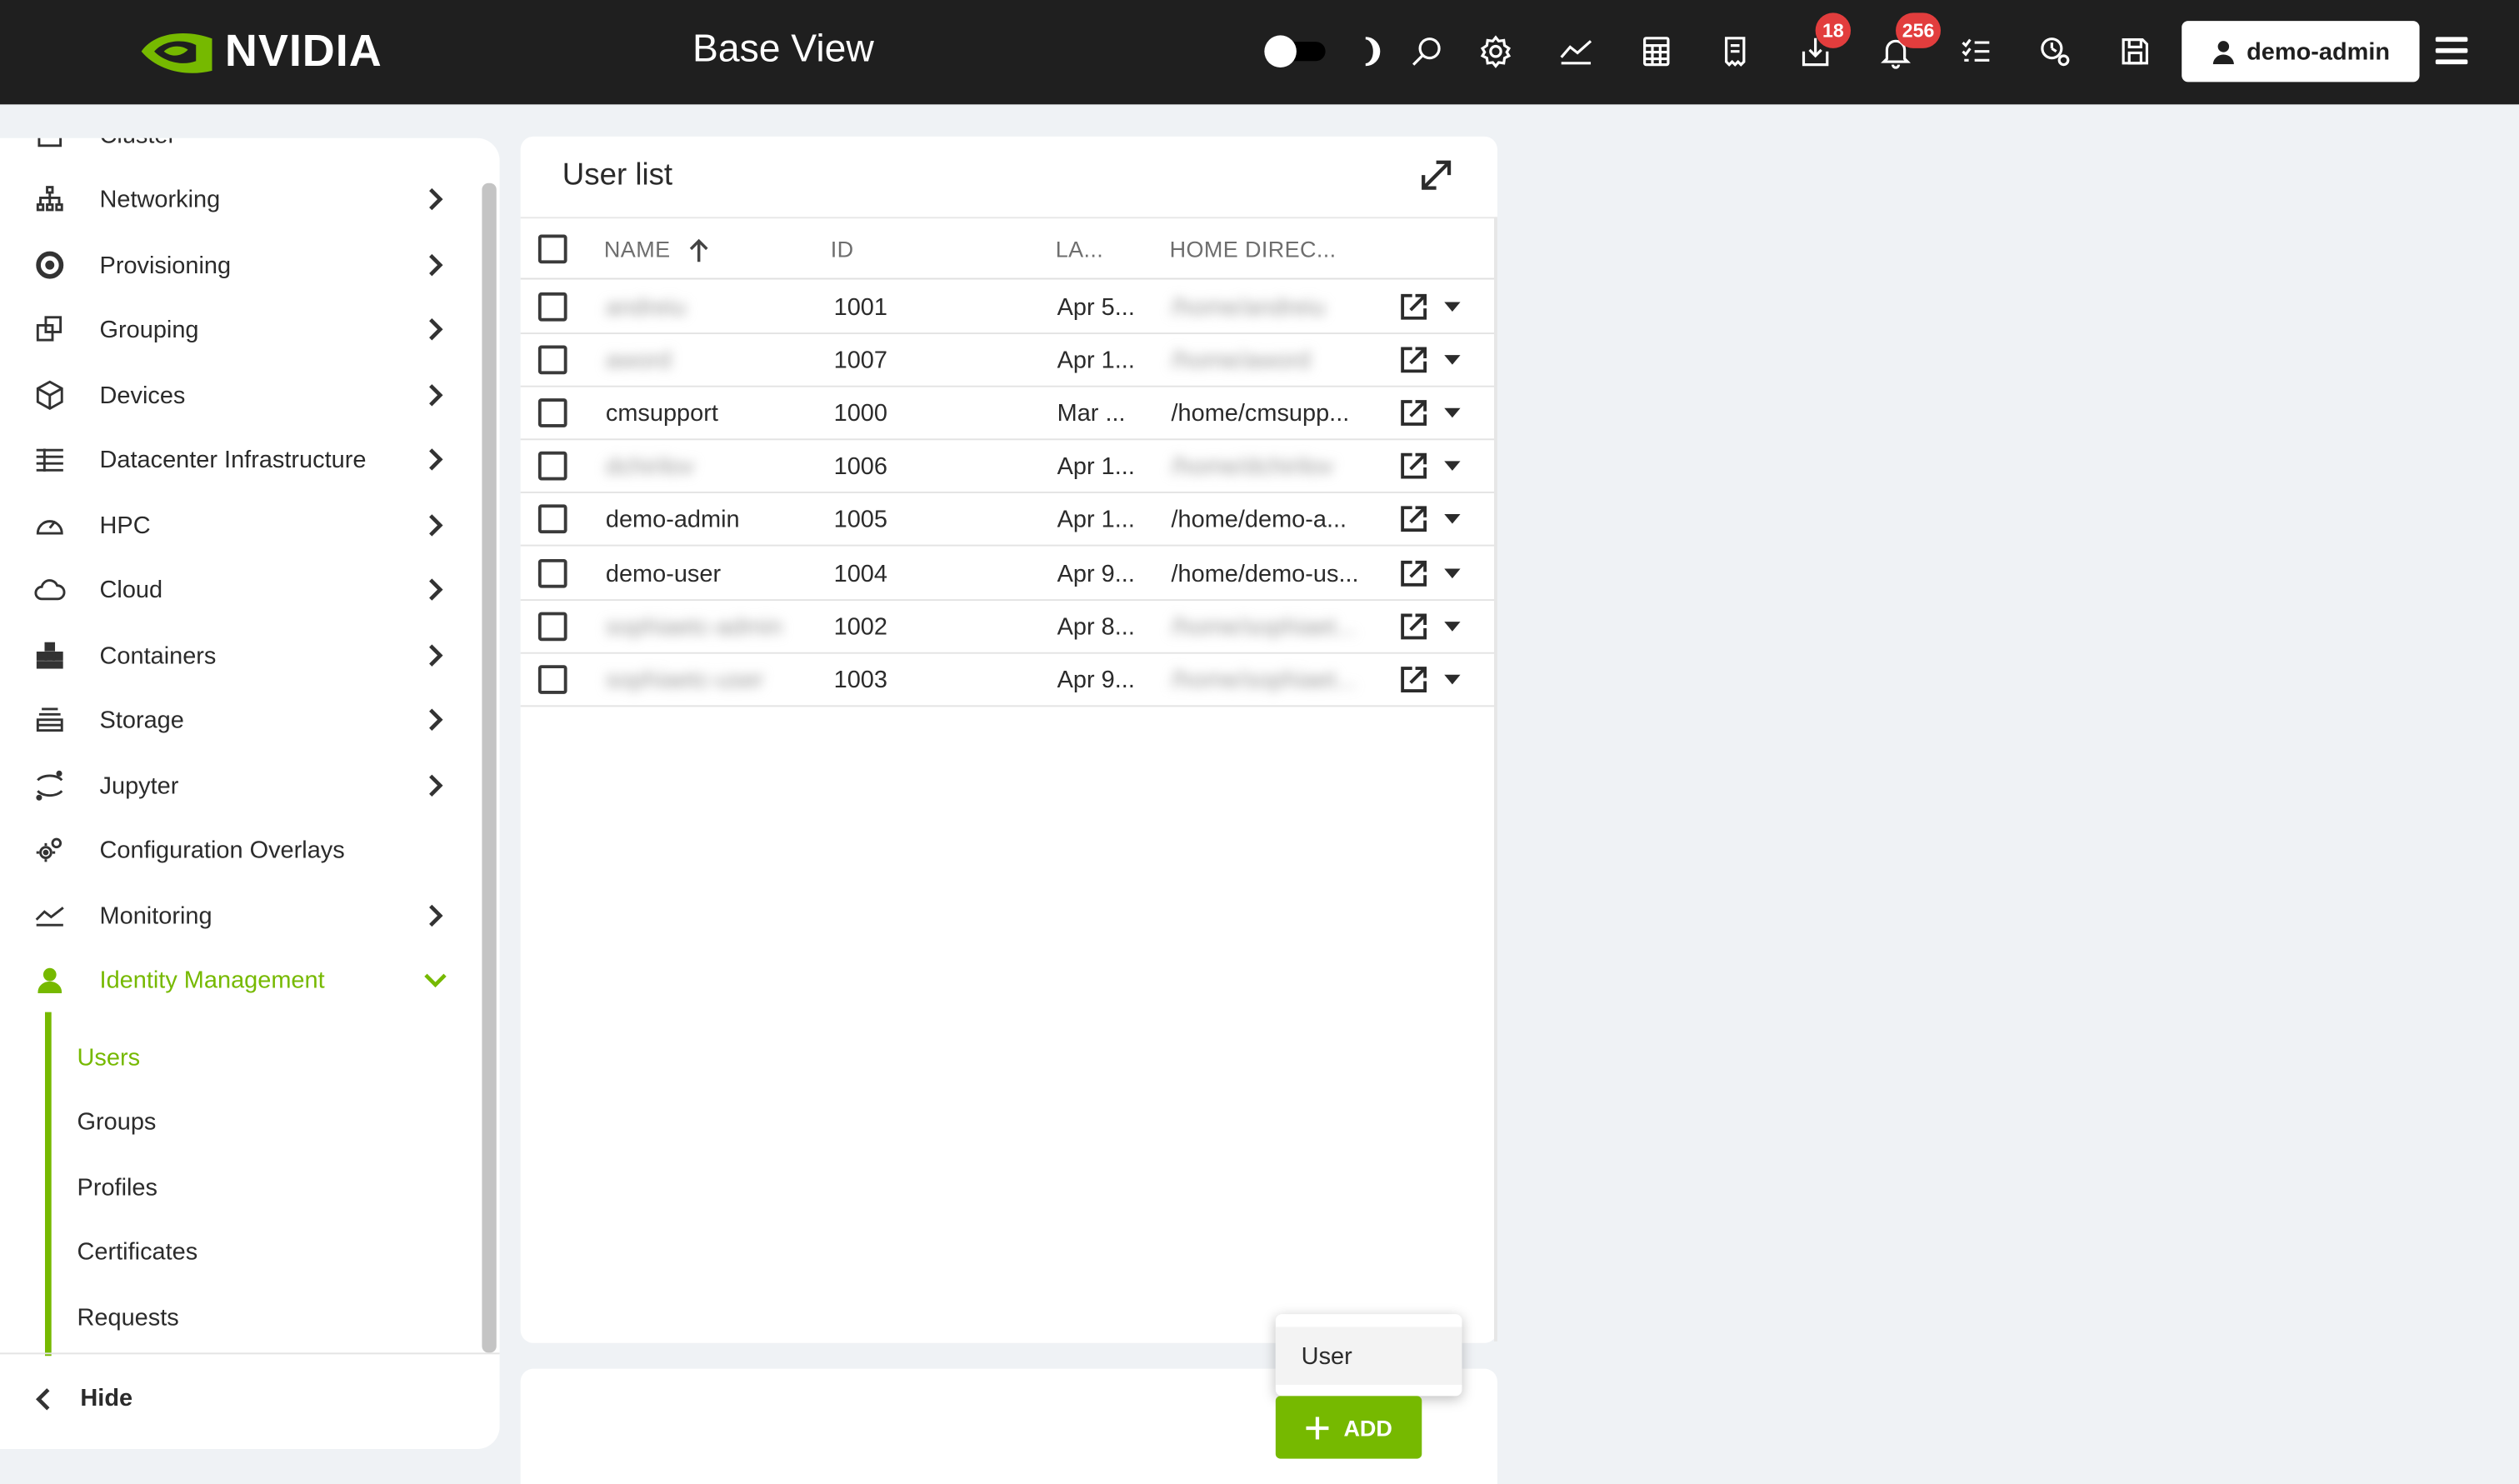  What do you see at coordinates (109, 1058) in the screenshot?
I see `sidebar-subitem-users: Users` at bounding box center [109, 1058].